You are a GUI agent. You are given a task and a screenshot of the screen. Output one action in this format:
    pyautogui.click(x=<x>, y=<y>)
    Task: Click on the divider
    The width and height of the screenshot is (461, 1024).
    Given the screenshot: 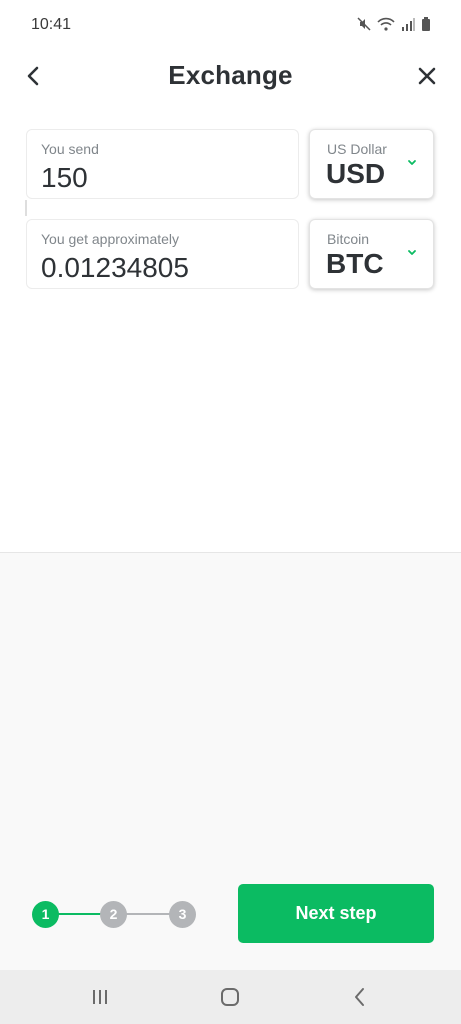 What is the action you would take?
    pyautogui.click(x=26, y=208)
    